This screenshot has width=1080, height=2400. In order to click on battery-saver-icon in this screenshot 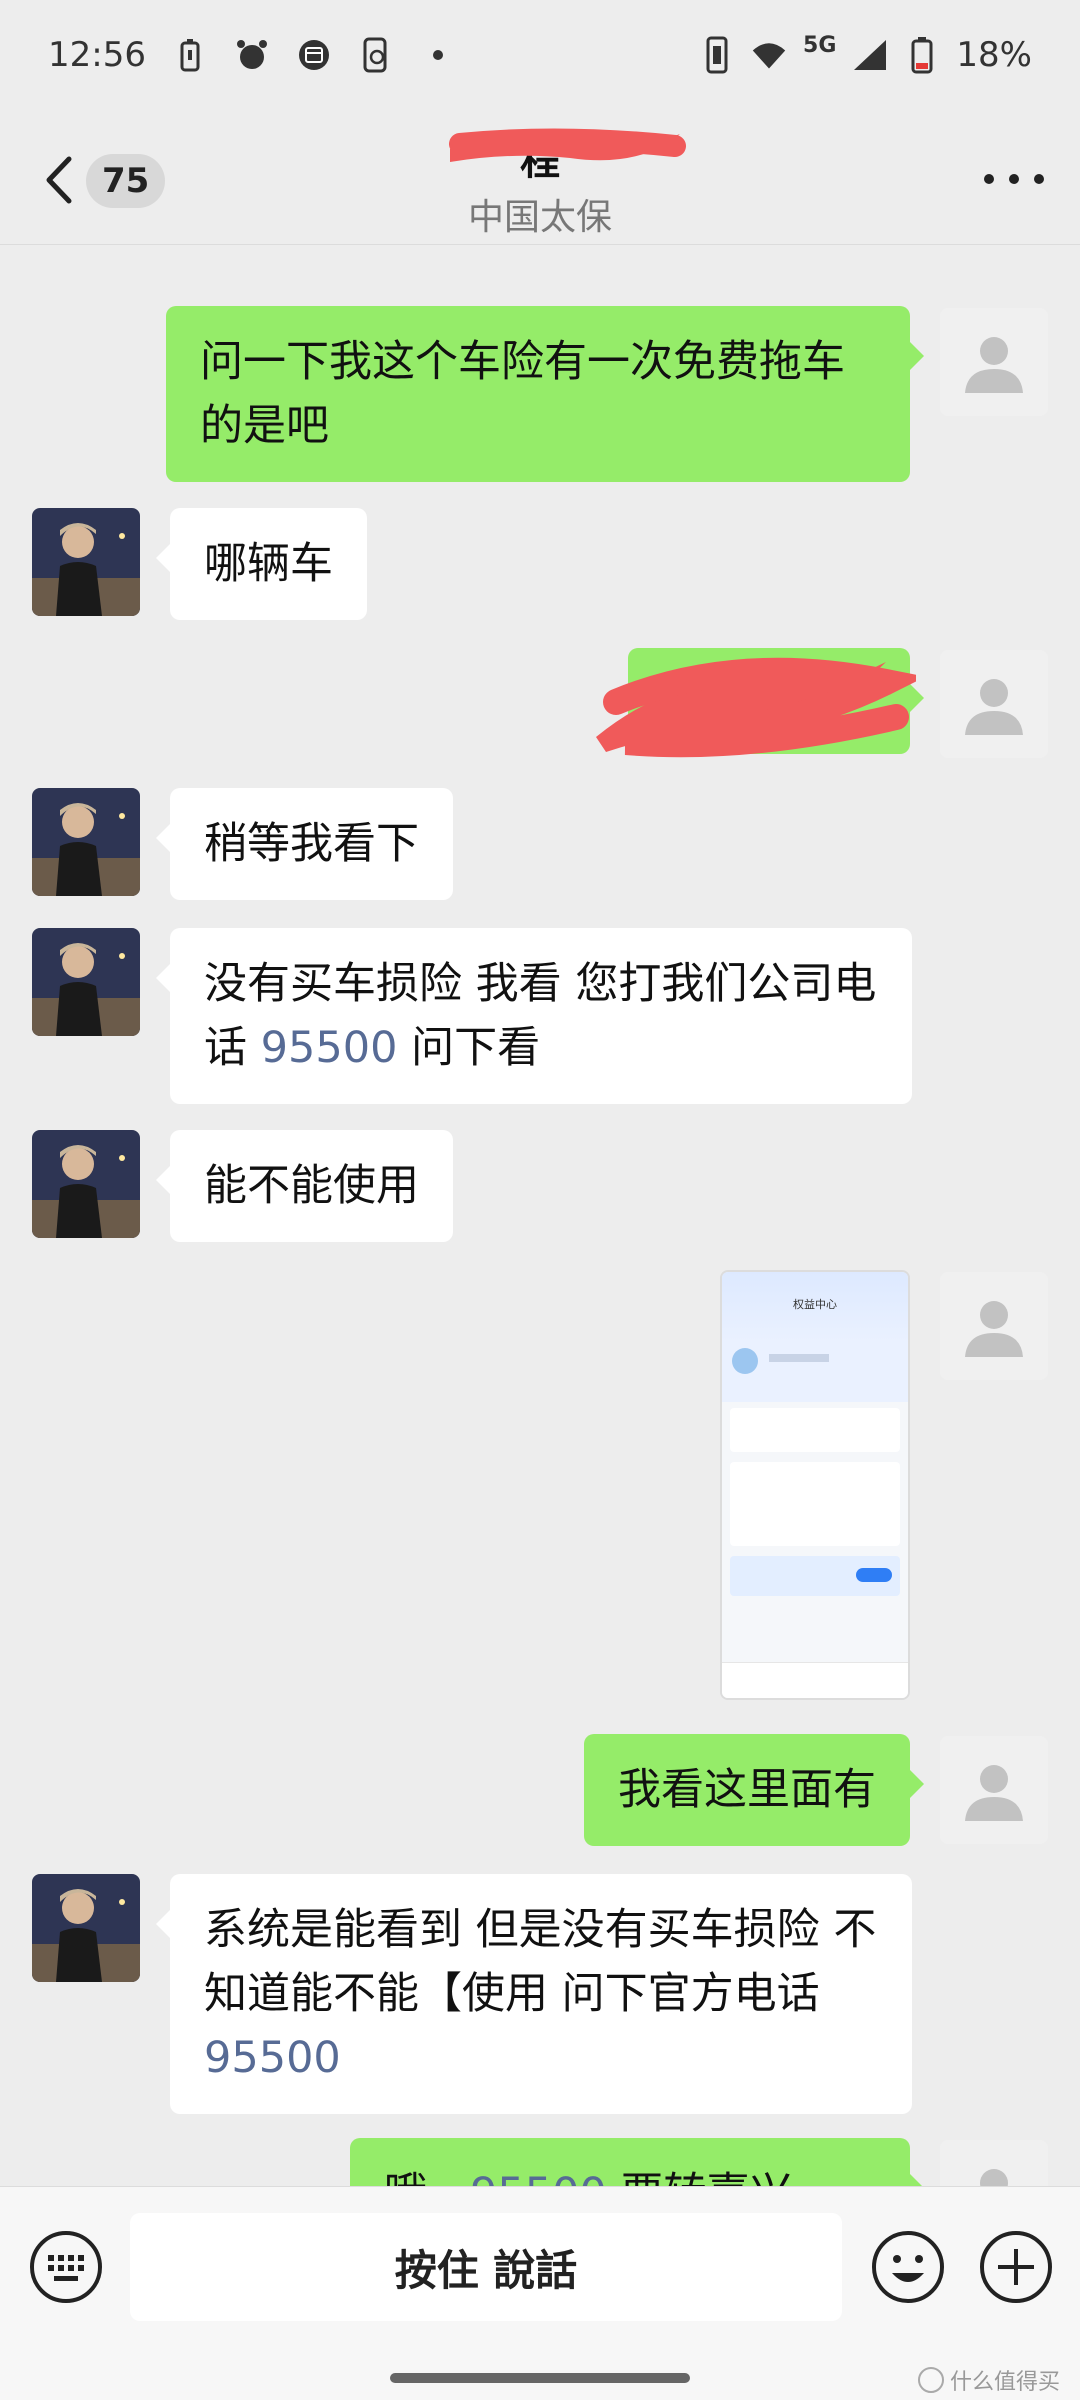, I will do `click(190, 55)`.